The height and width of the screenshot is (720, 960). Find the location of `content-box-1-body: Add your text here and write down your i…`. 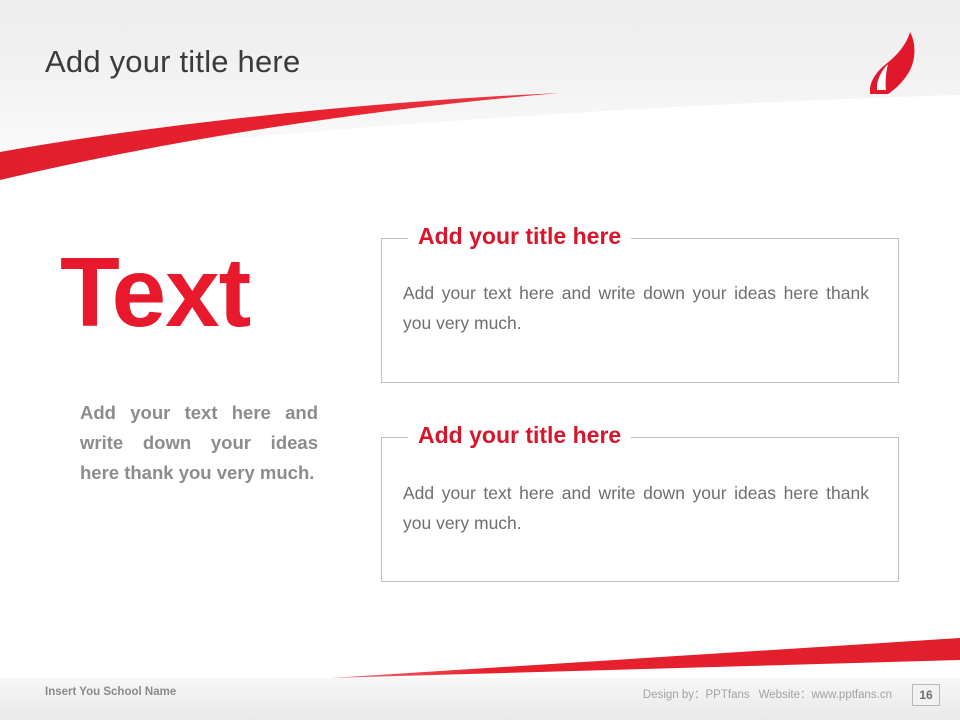

content-box-1-body: Add your text here and write down your i… is located at coordinates (636, 308).